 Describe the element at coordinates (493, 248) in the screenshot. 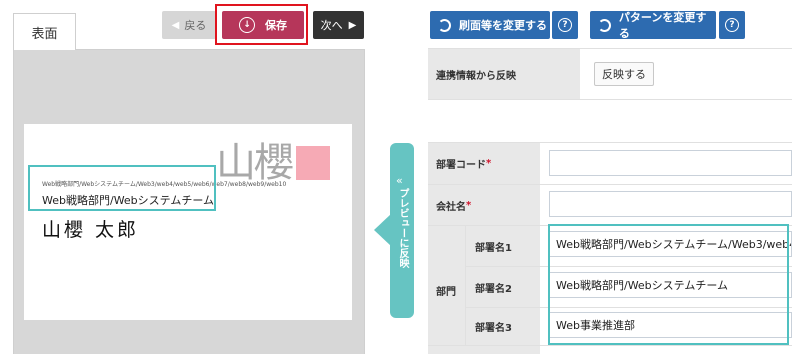

I see `dept1-label-text: 部署名1` at that location.